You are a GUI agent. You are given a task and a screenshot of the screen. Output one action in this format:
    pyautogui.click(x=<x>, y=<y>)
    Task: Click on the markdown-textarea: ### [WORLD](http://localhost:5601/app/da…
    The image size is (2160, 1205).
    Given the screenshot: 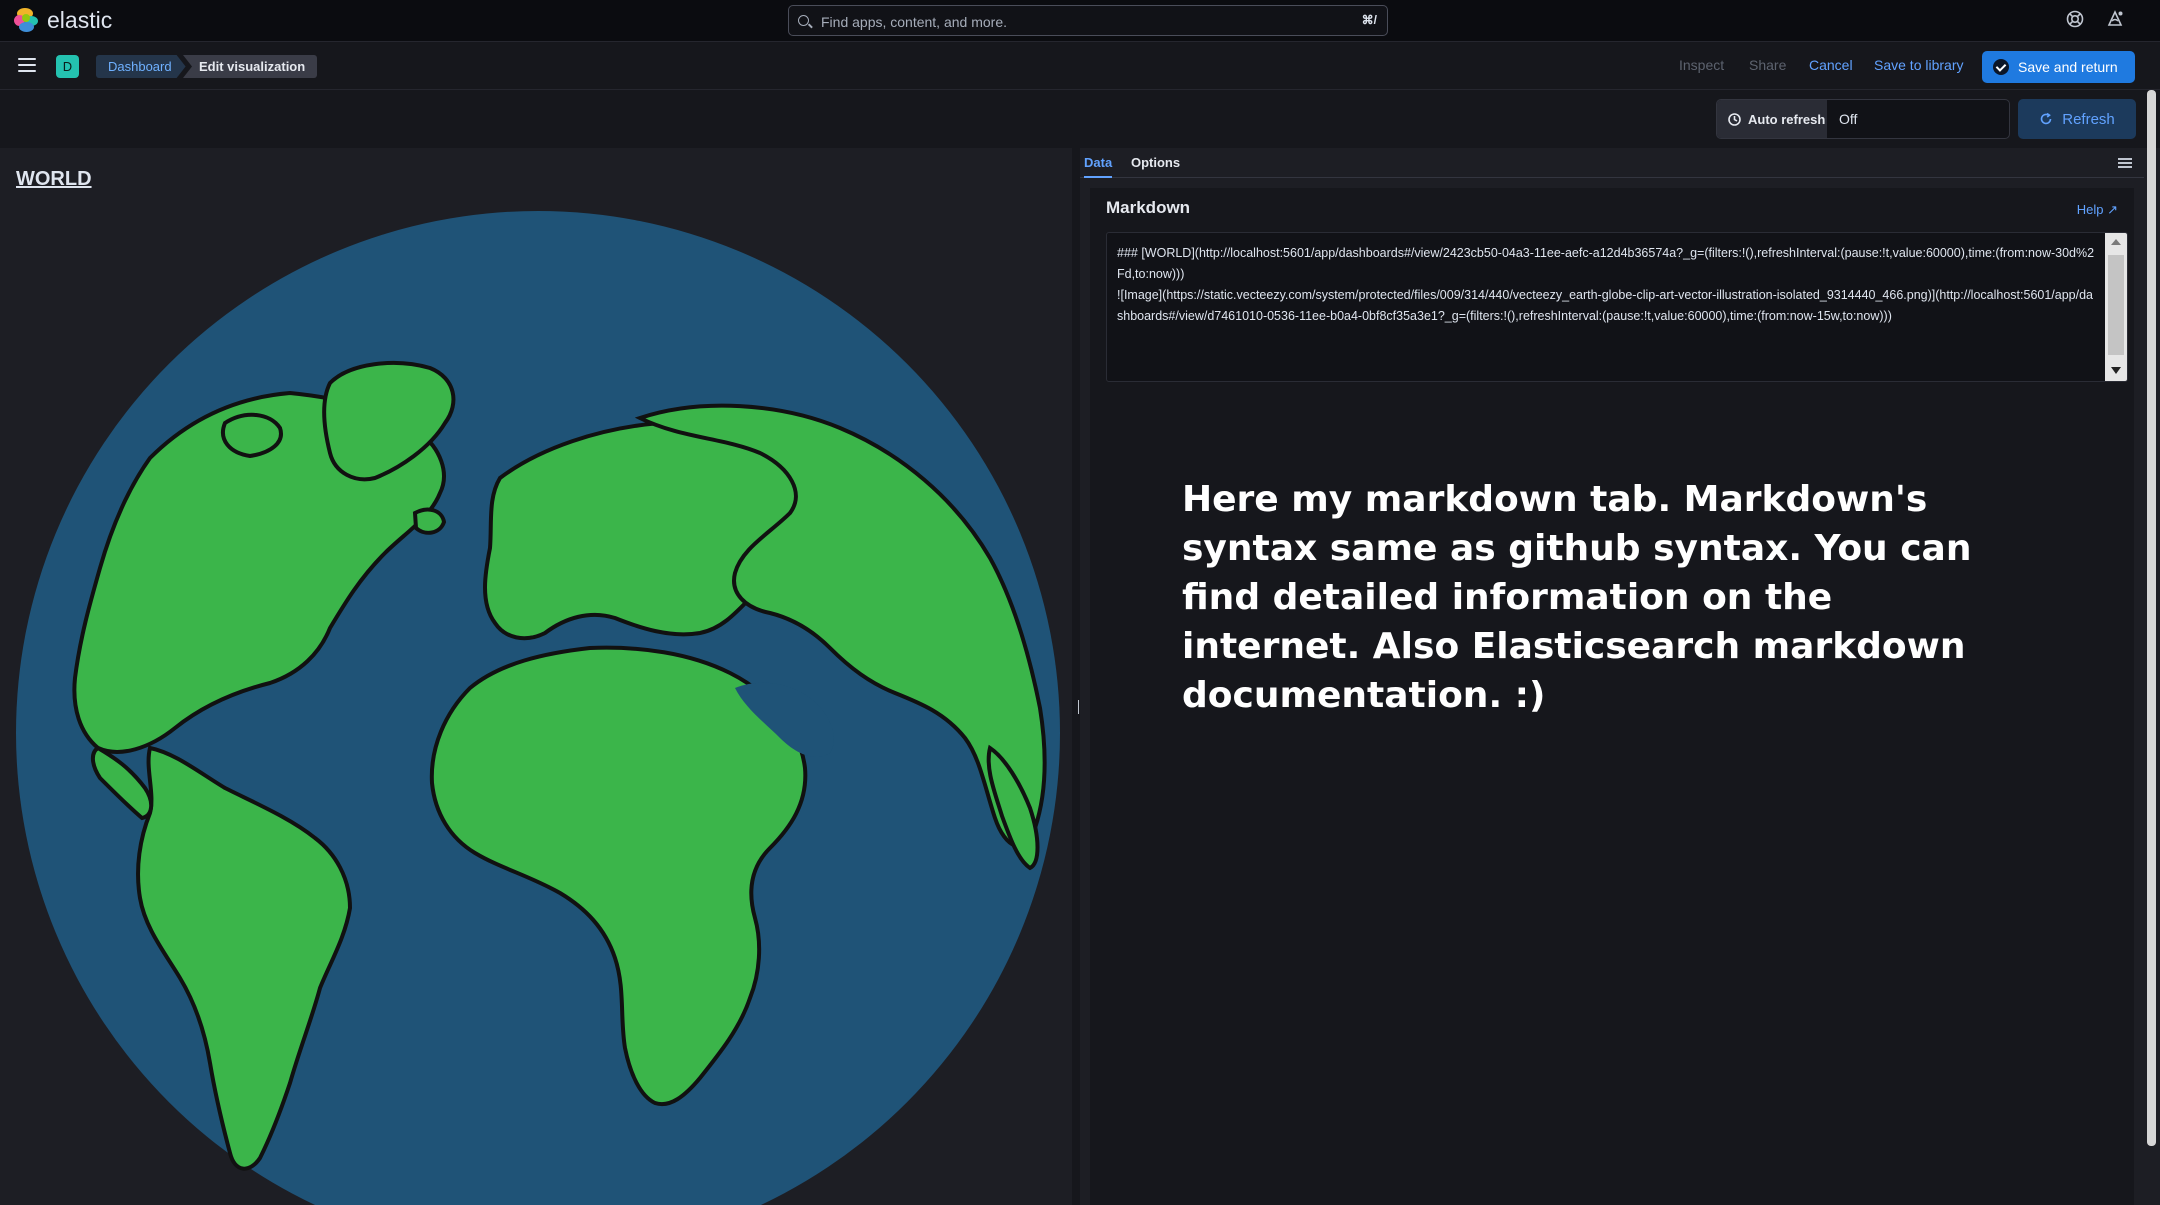 What is the action you would take?
    pyautogui.click(x=1617, y=307)
    